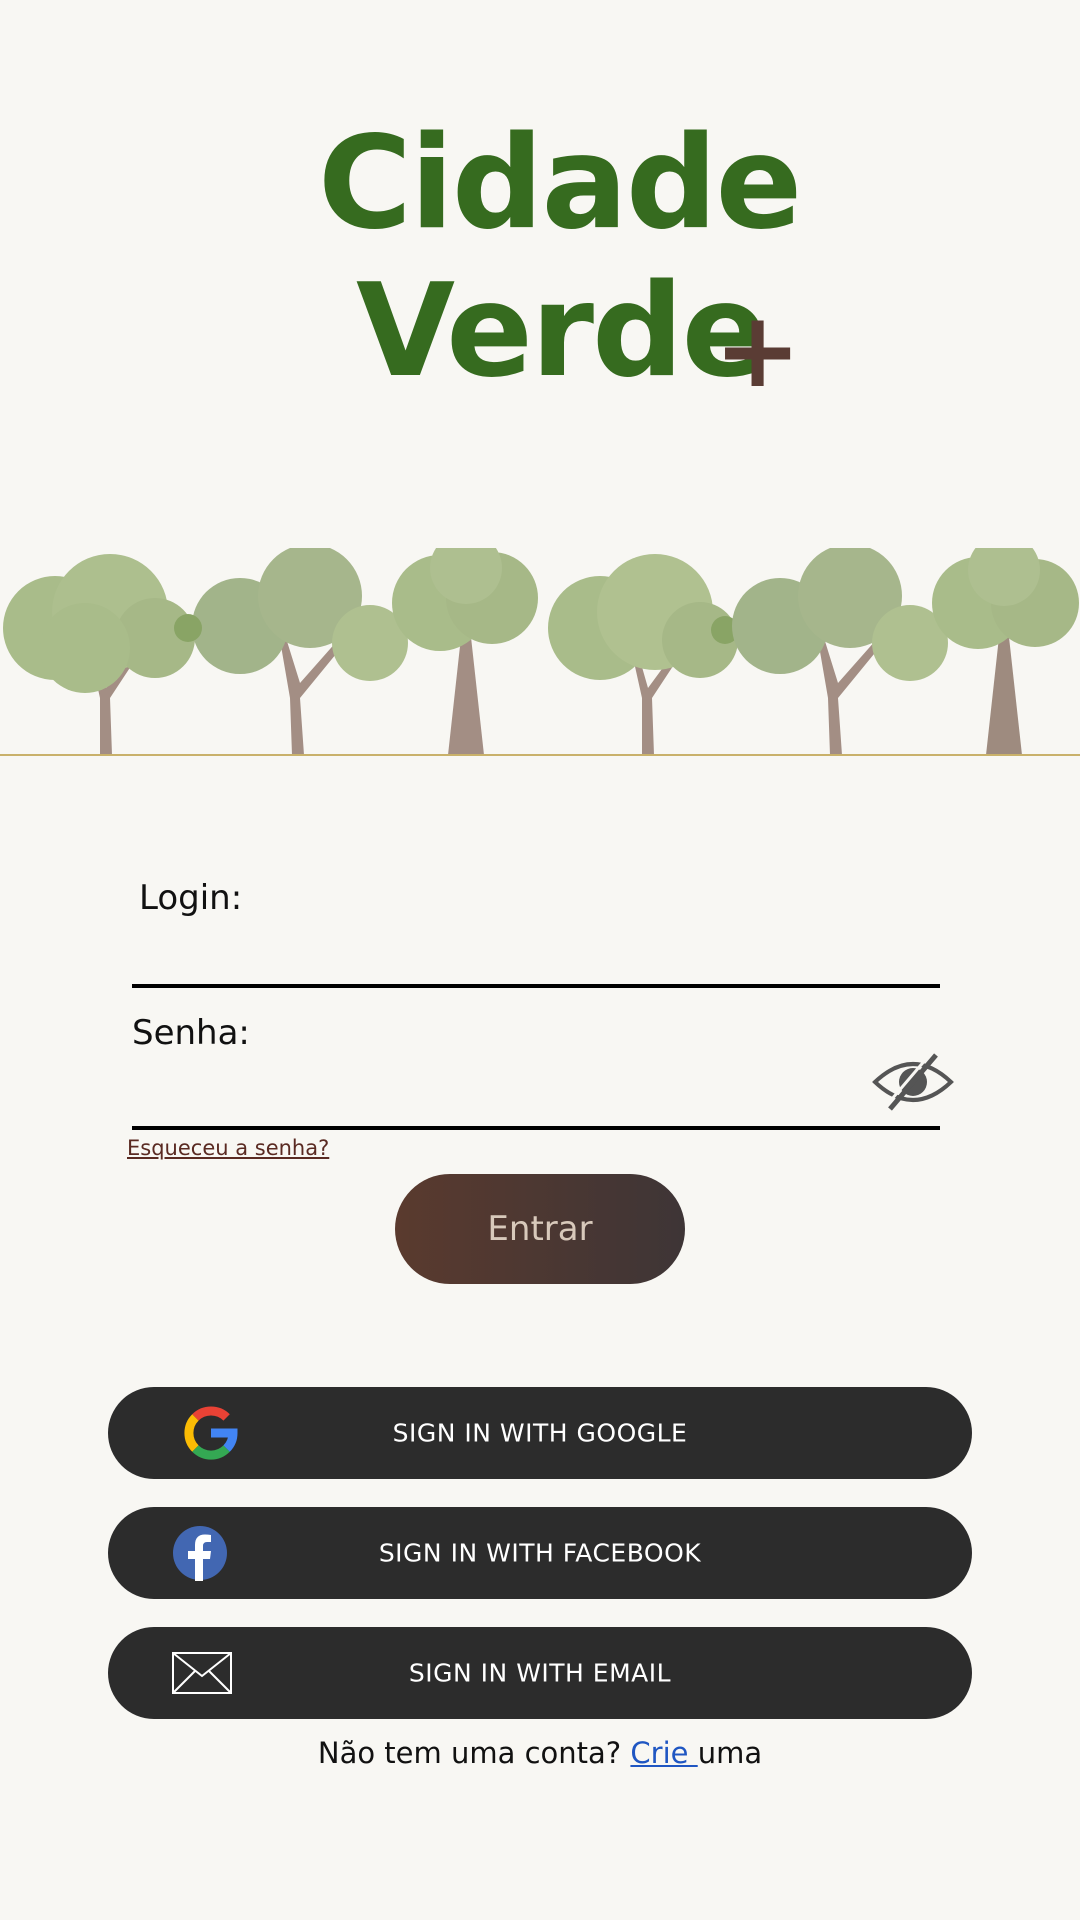 Image resolution: width=1080 pixels, height=1920 pixels. What do you see at coordinates (499, 1097) in the screenshot?
I see `password-input` at bounding box center [499, 1097].